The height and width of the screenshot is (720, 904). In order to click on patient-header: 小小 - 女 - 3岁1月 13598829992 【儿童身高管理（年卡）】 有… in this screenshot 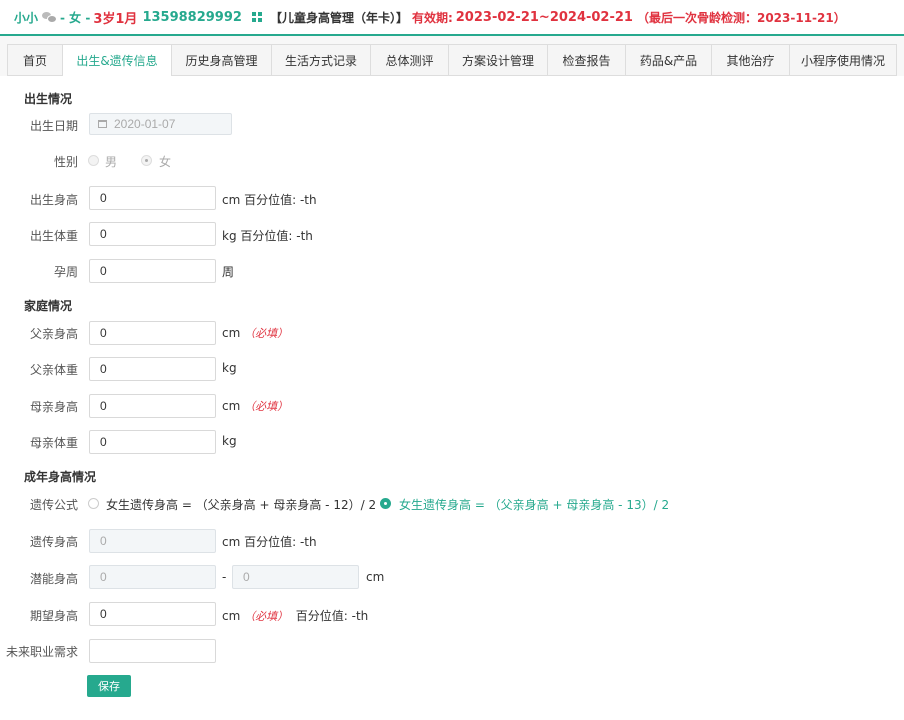, I will do `click(452, 18)`.